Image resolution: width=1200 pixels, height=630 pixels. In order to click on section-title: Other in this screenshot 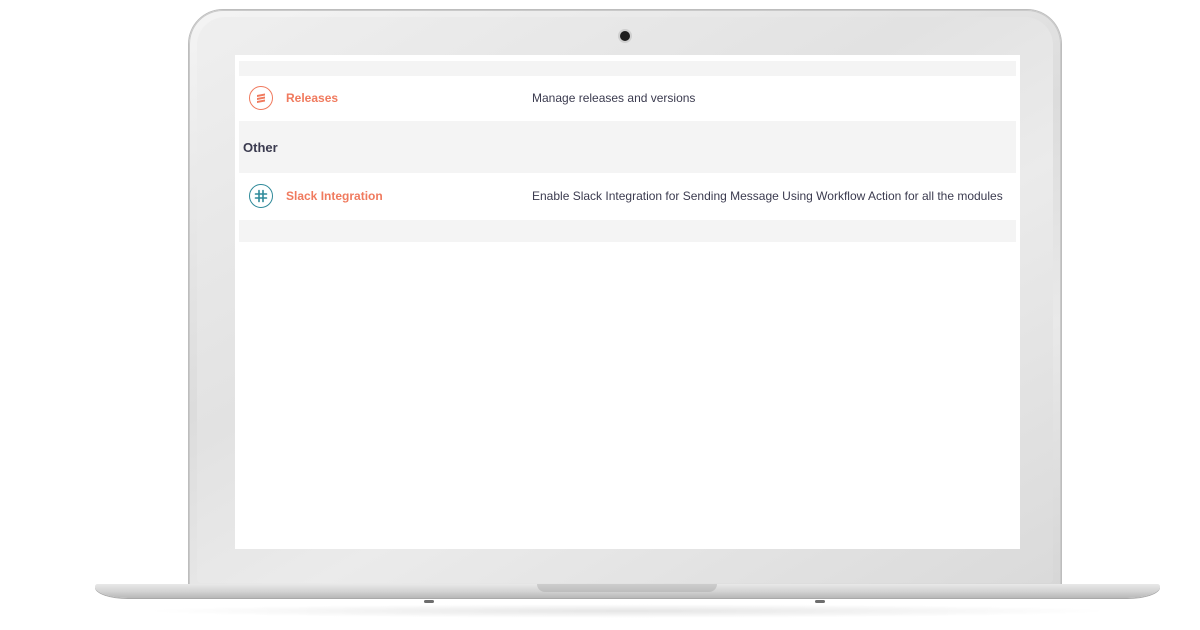, I will do `click(260, 147)`.